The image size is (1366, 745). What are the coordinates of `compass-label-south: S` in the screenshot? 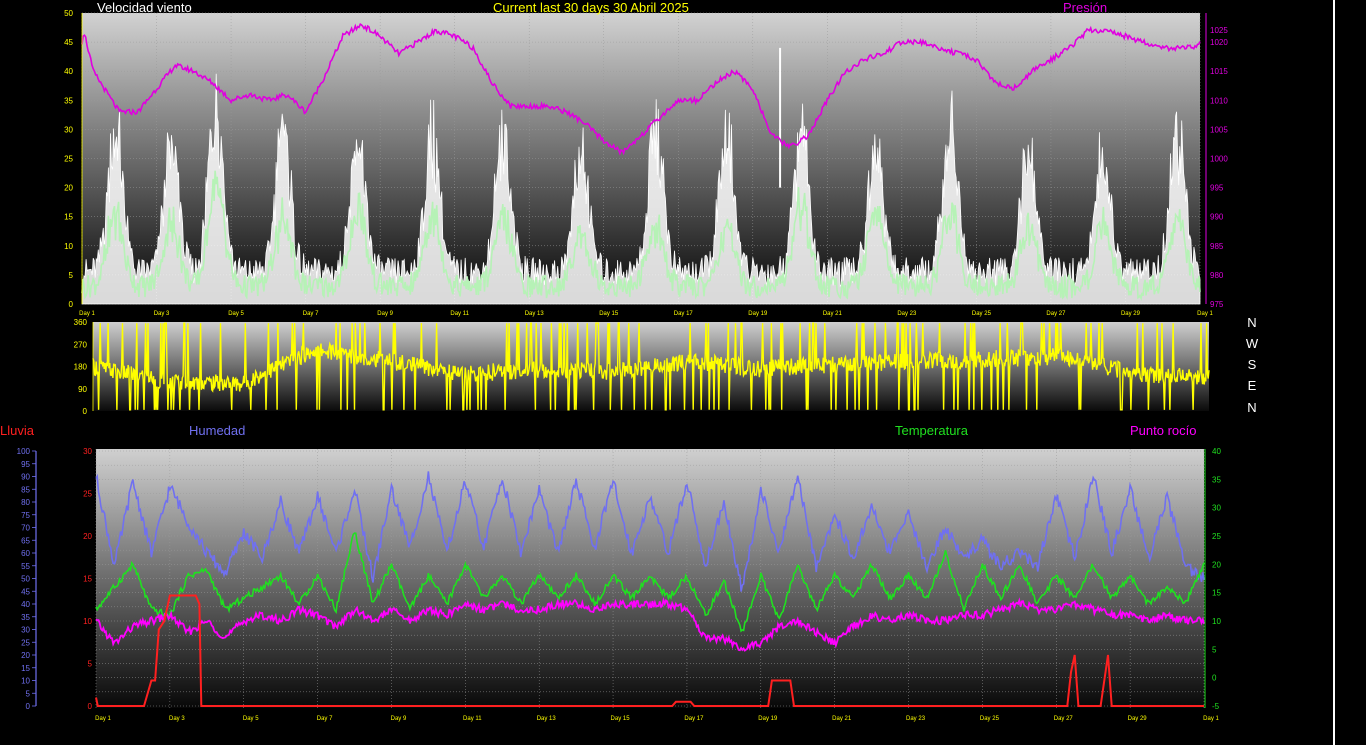 It's located at (1252, 364).